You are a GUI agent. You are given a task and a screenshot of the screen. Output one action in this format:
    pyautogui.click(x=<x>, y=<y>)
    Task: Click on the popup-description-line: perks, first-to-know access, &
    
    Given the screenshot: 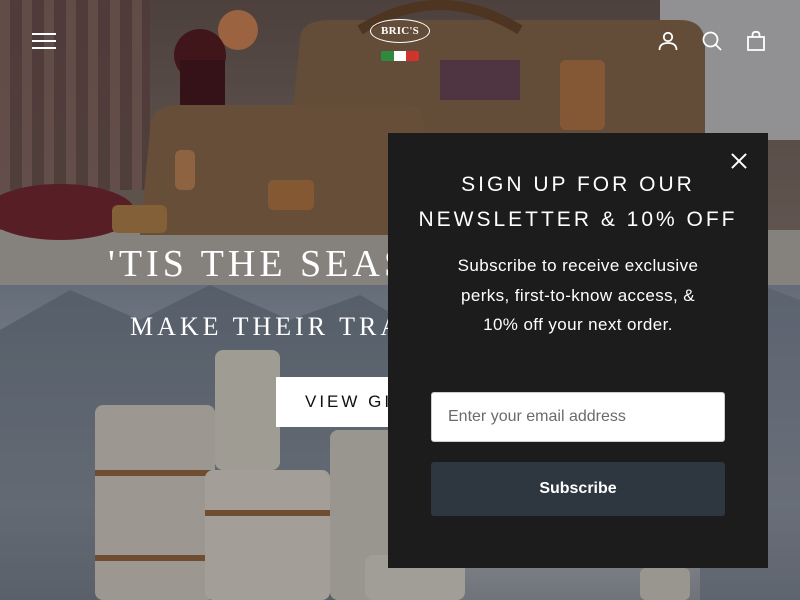 What is the action you would take?
    pyautogui.click(x=577, y=295)
    